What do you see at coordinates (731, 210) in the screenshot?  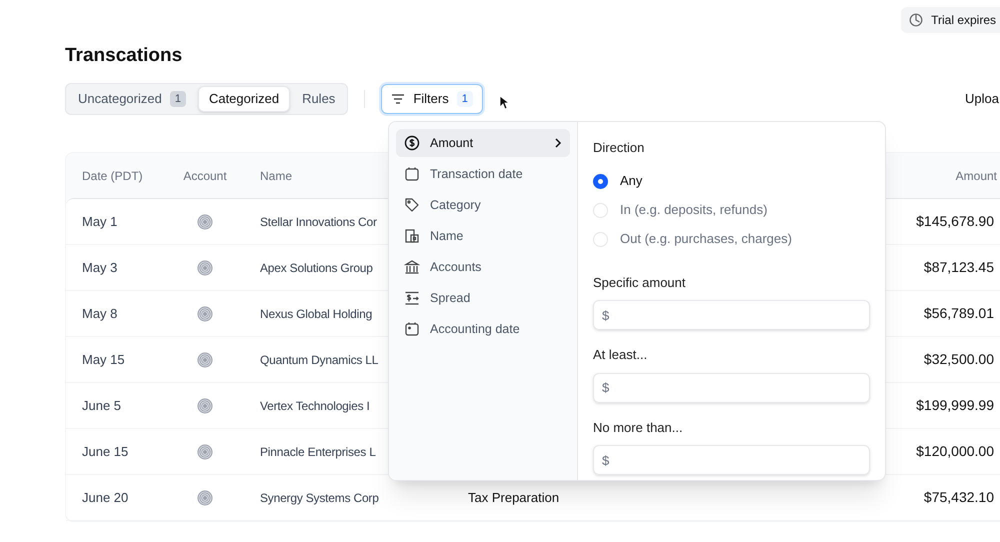 I see `radio-option: In (e.g. deposits, refunds)` at bounding box center [731, 210].